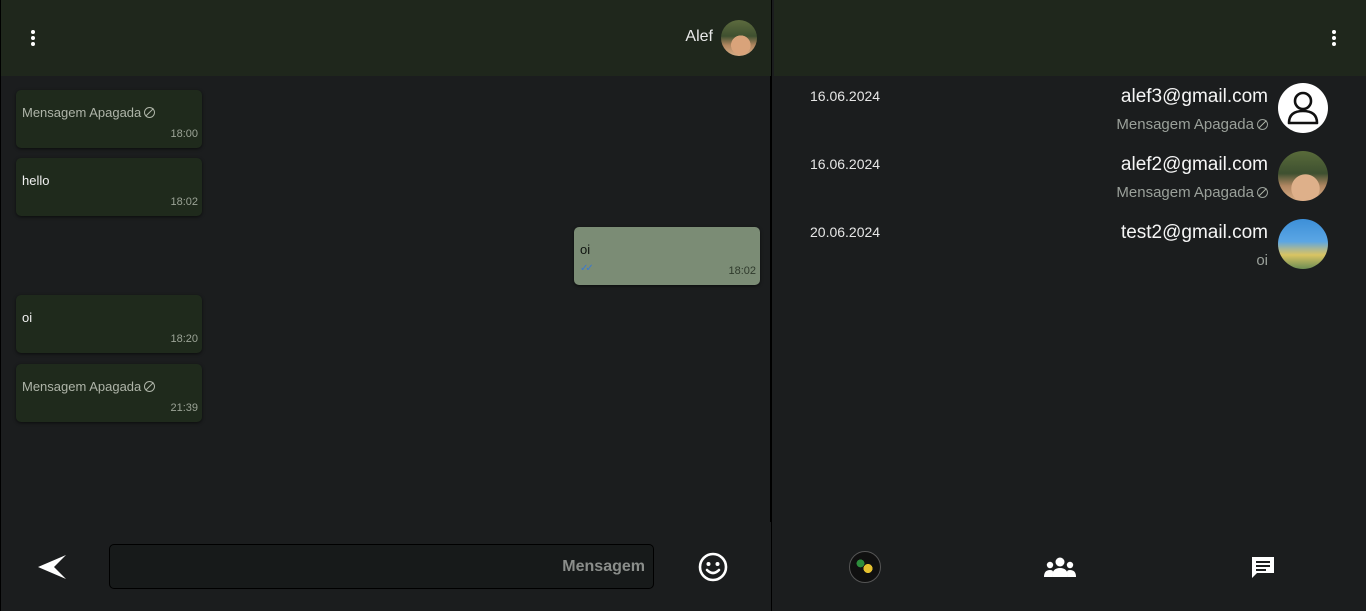 This screenshot has height=611, width=1366. I want to click on conversation-preview: oi, so click(1262, 260).